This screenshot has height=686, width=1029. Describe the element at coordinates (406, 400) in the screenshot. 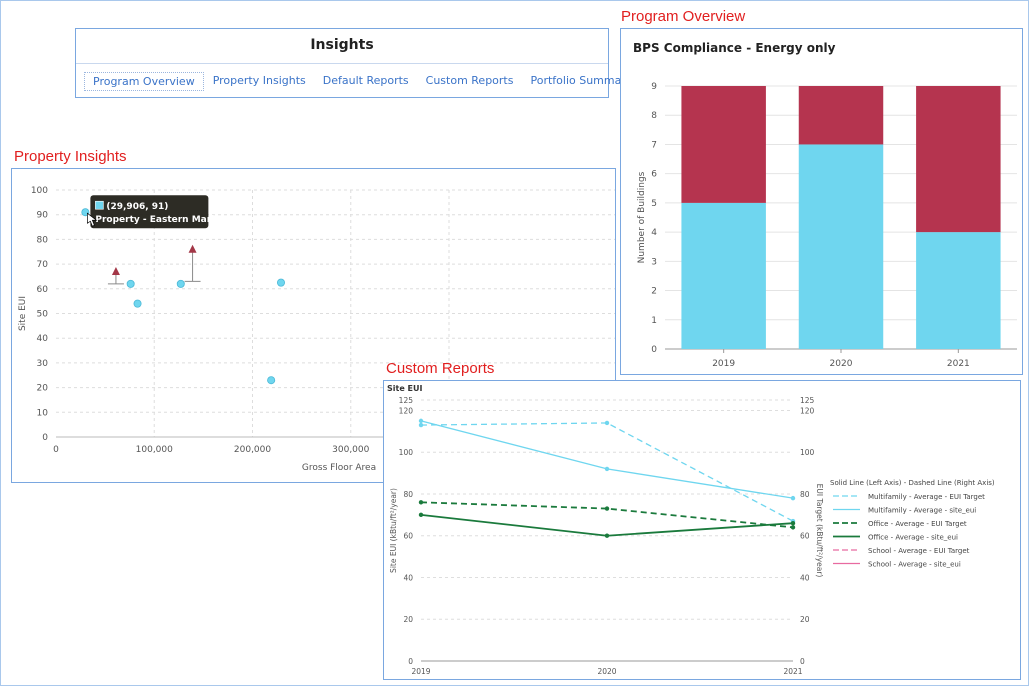

I see `line-ytick-left: 125` at that location.